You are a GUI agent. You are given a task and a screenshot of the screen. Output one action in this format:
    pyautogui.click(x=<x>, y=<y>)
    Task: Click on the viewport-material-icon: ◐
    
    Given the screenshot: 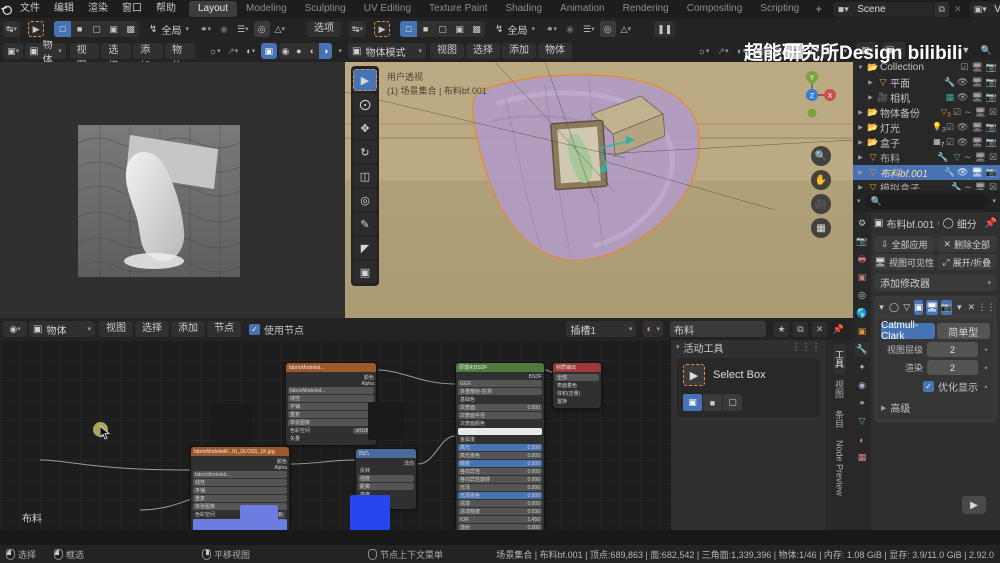 What is the action you would take?
    pyautogui.click(x=811, y=51)
    